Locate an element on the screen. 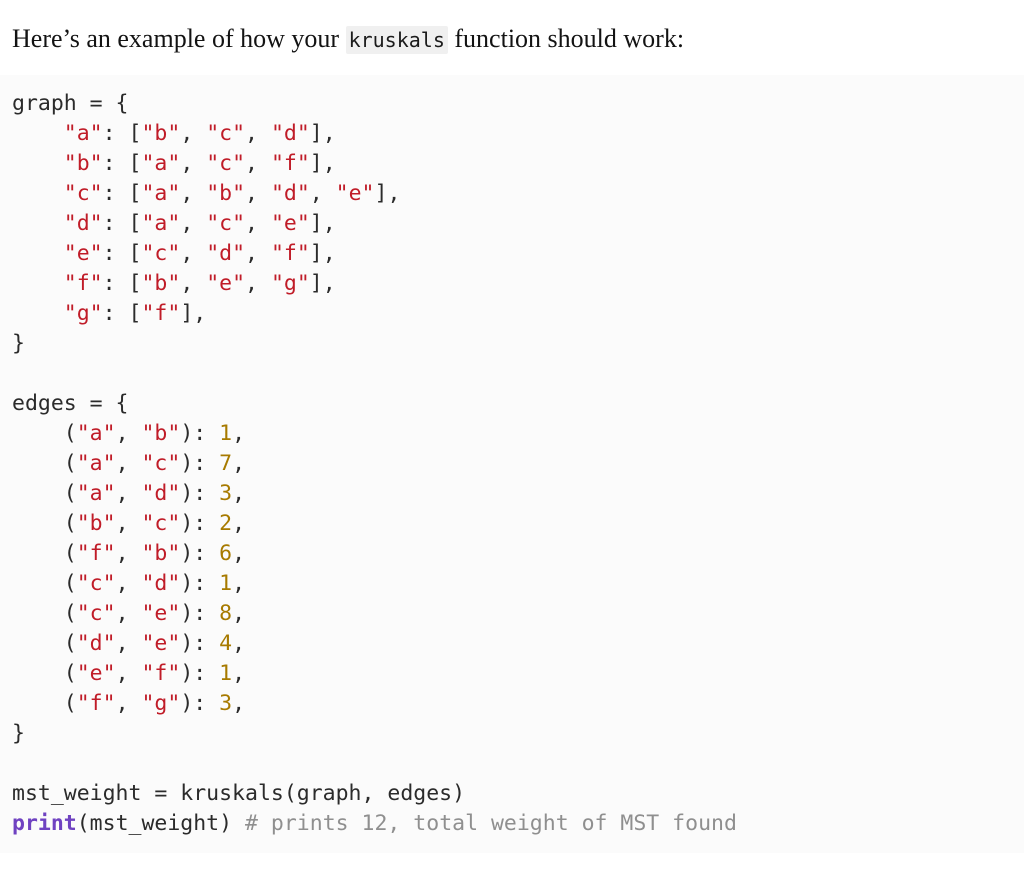  code-line-edges-entry: ("e", "f"): 1, is located at coordinates (129, 673).